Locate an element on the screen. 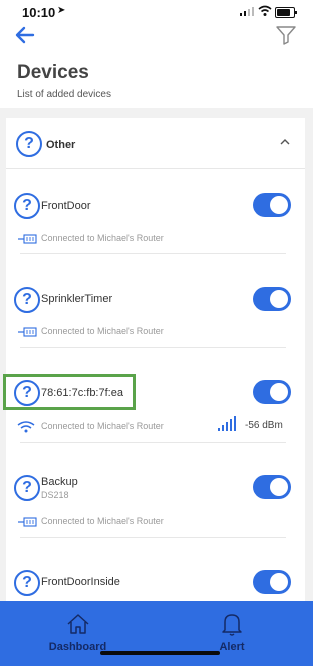 This screenshot has width=320, height=666. signal-strength-value: -56 dBm is located at coordinates (264, 425).